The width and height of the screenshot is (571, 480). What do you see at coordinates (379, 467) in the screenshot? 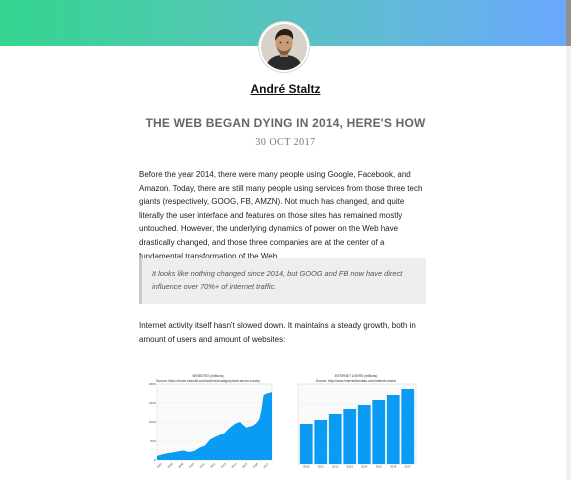
I see `users-x-tick-label: 2015` at bounding box center [379, 467].